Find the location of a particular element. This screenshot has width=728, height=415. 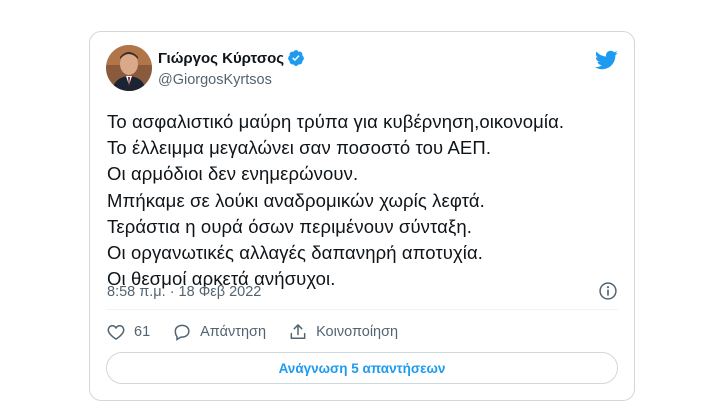

like-count: 61 is located at coordinates (142, 332).